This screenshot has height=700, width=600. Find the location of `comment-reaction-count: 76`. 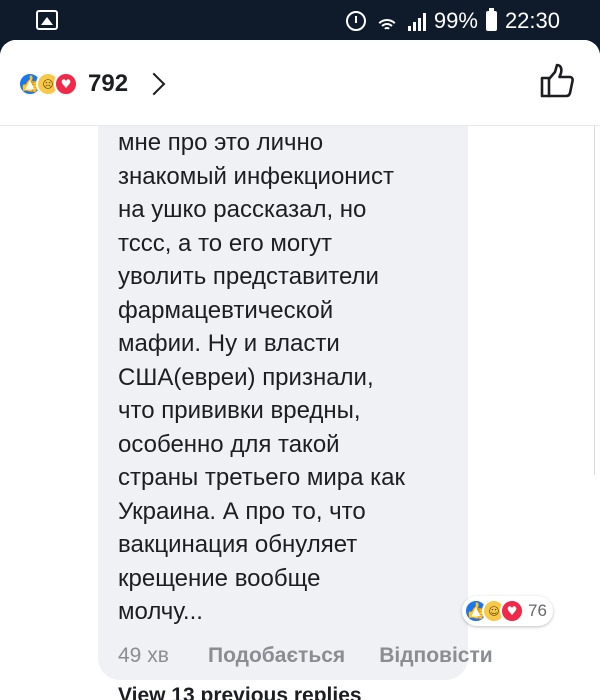

comment-reaction-count: 76 is located at coordinates (537, 610).